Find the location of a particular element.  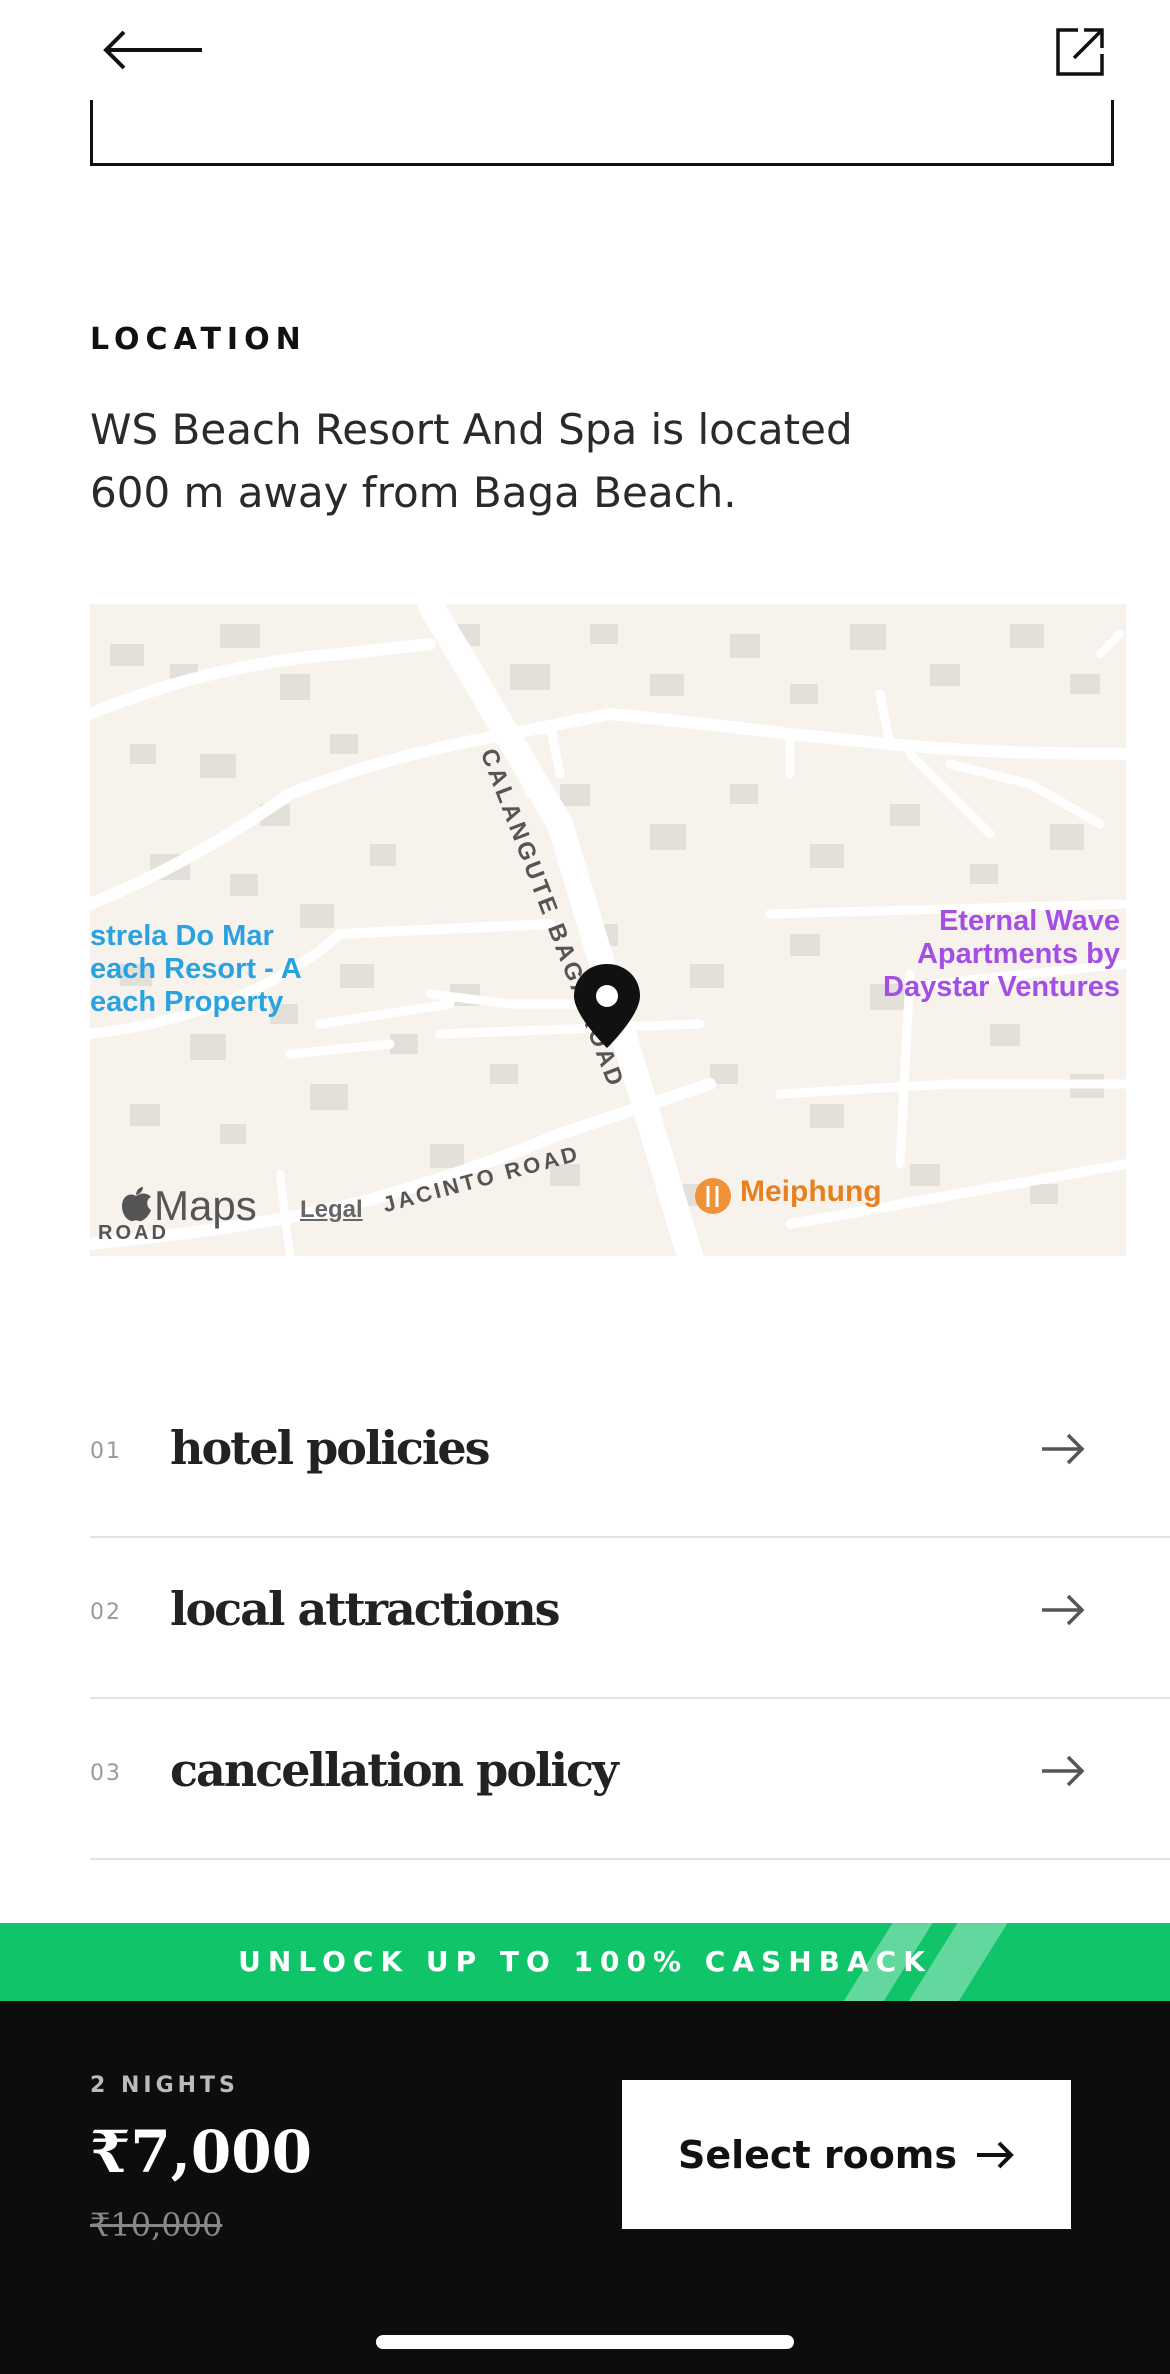

hotel-location-marker is located at coordinates (607, 1006).